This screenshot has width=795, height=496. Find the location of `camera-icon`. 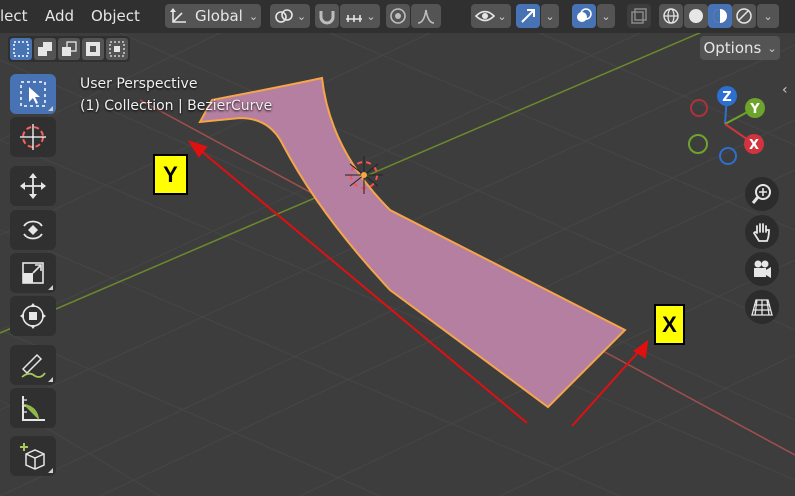

camera-icon is located at coordinates (762, 269).